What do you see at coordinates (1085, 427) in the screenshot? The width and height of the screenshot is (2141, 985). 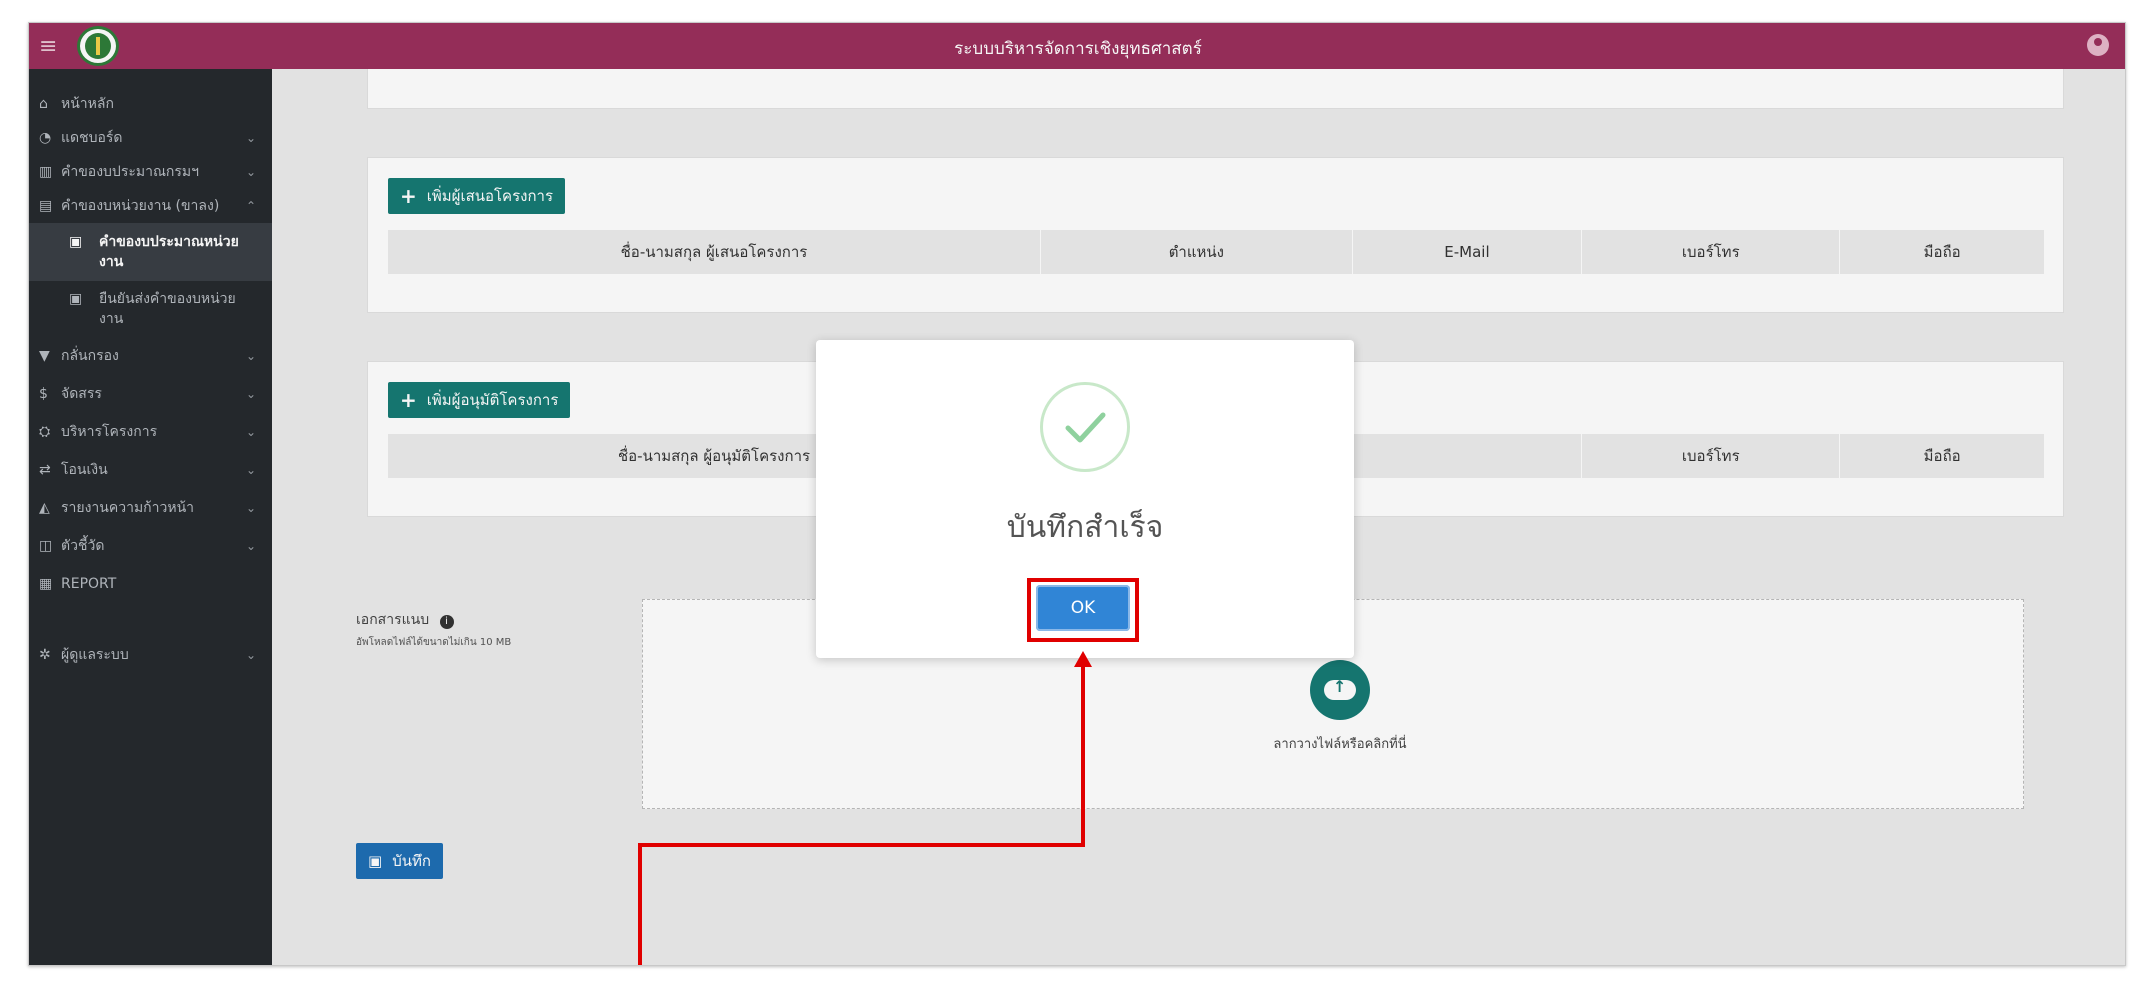 I see `check-icon` at bounding box center [1085, 427].